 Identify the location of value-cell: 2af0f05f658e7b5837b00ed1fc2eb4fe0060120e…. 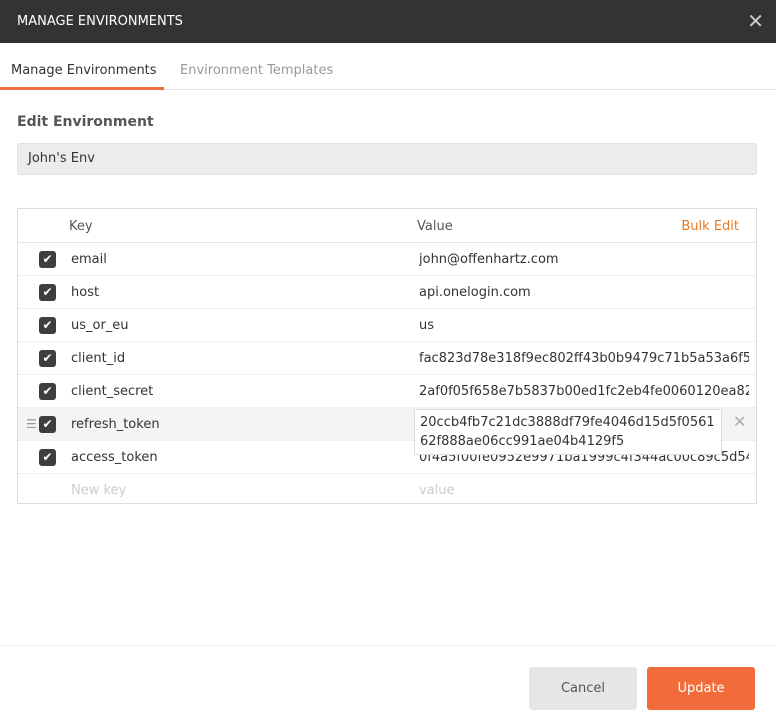
(584, 391).